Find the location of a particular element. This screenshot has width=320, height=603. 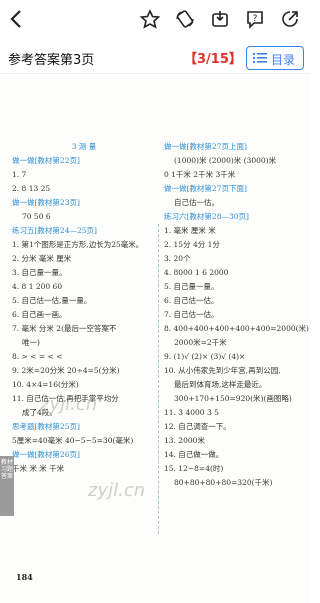

answer-line: 3 测 量 is located at coordinates (84, 146).